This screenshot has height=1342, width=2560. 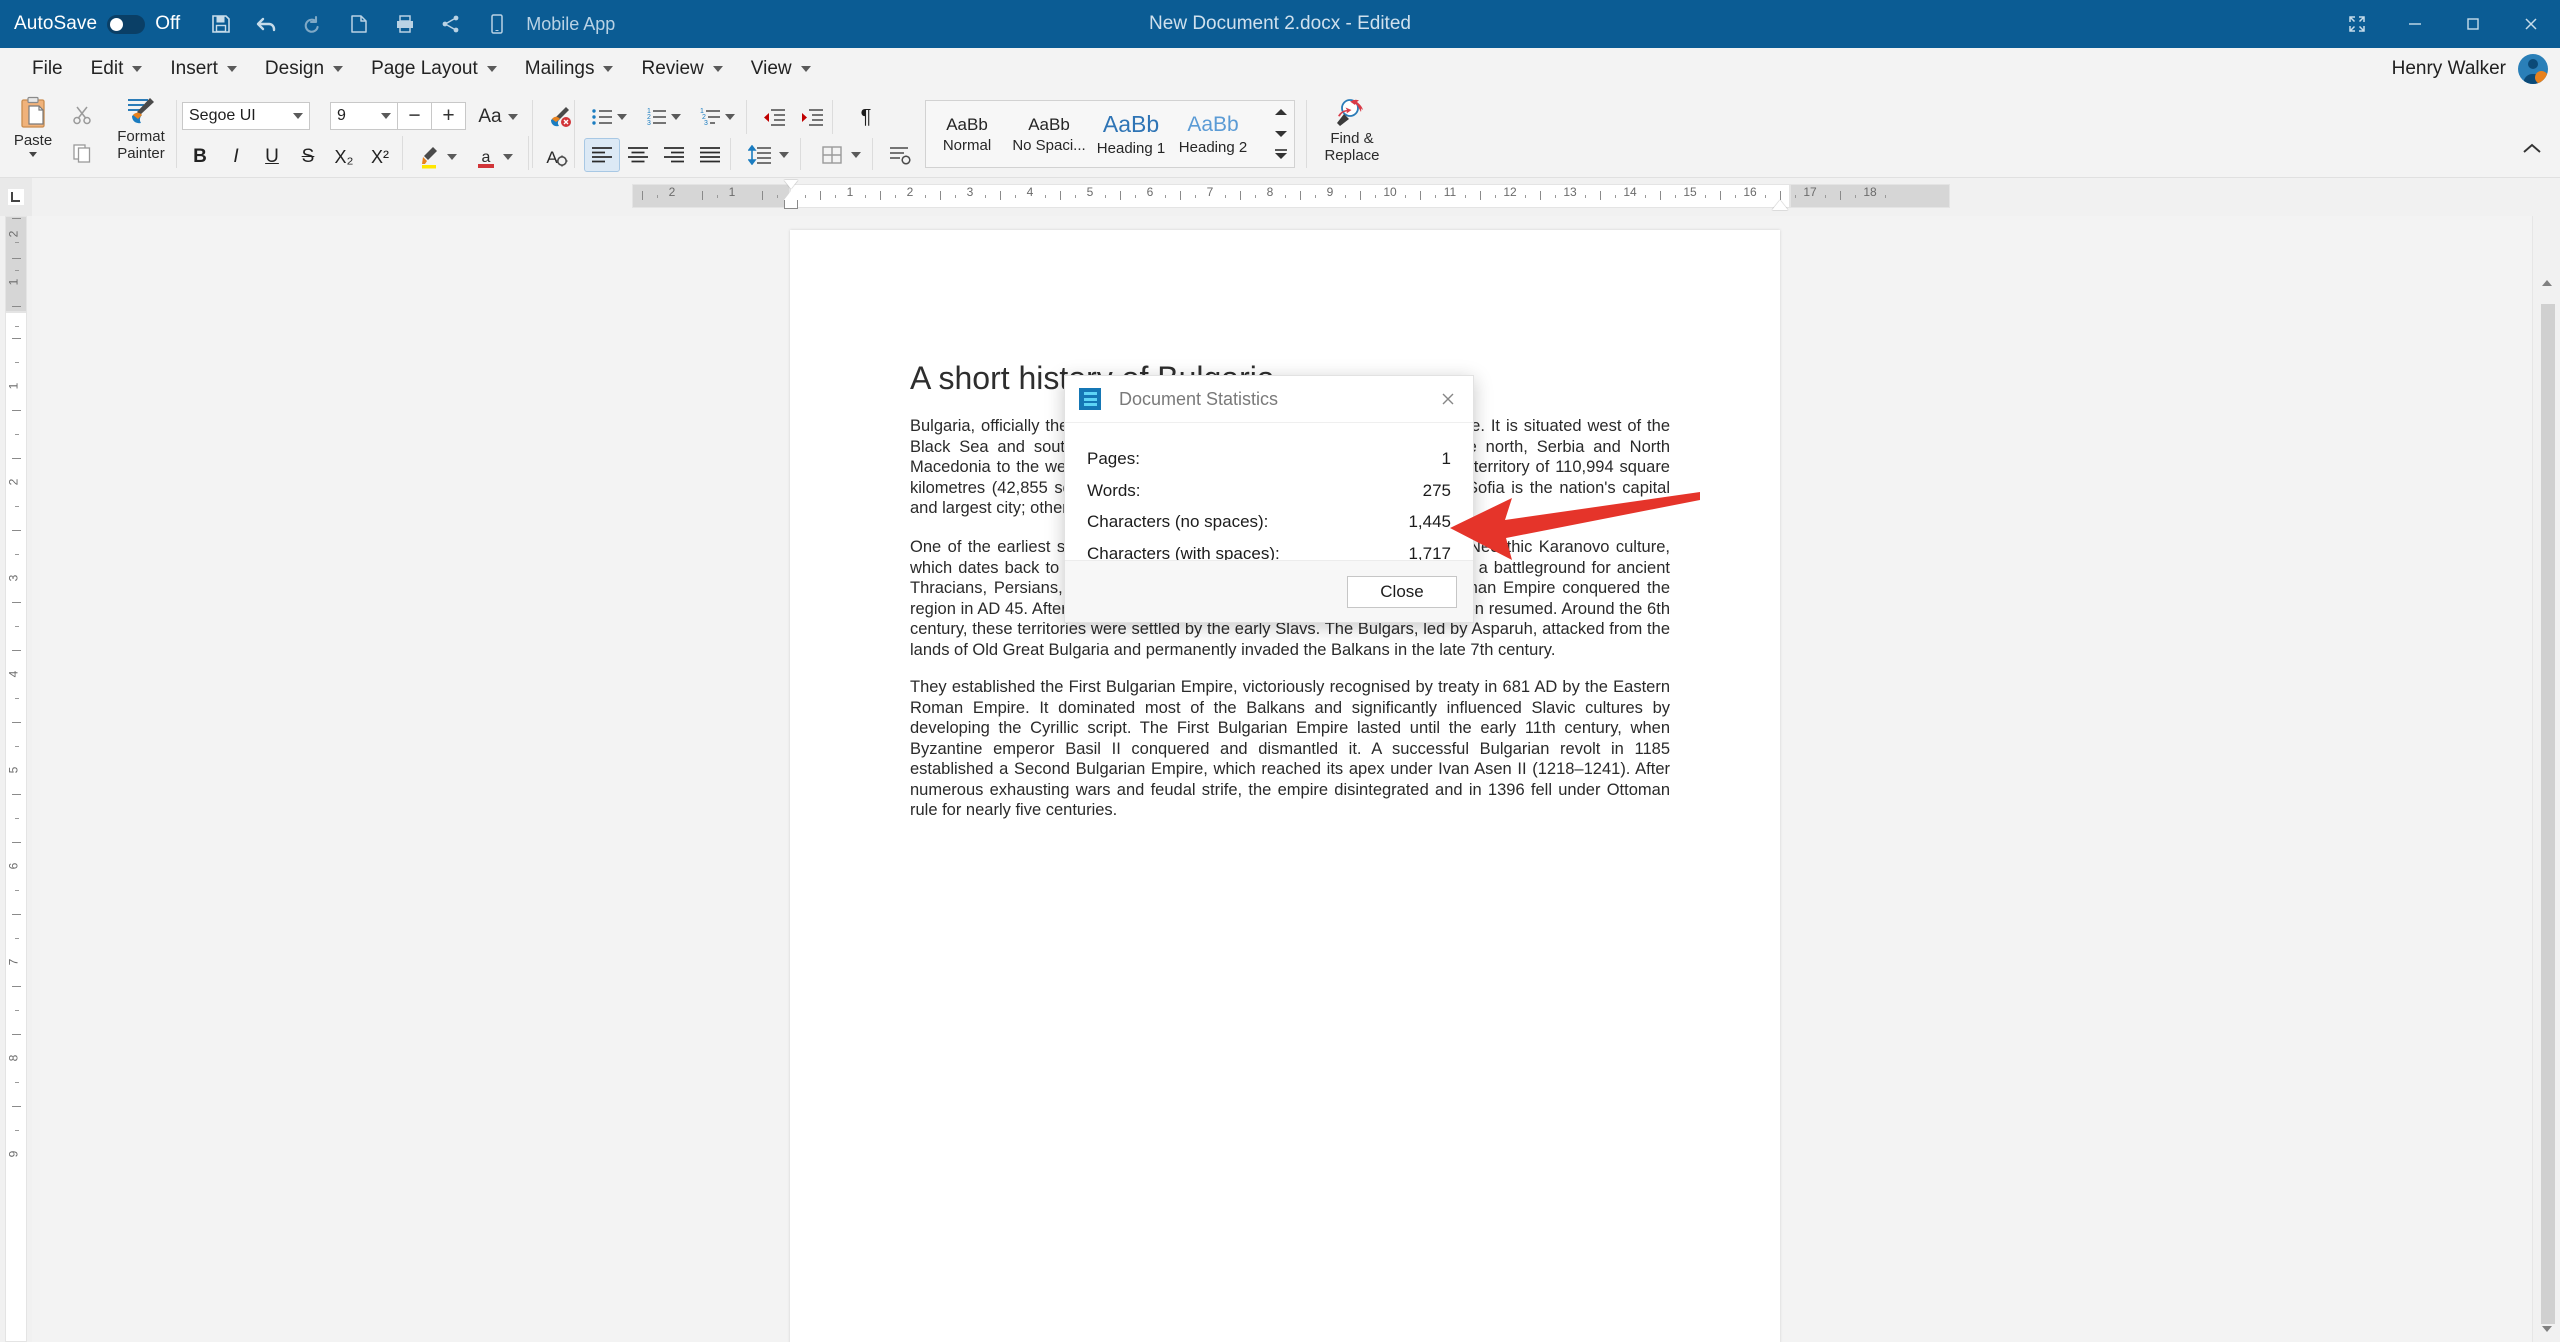 What do you see at coordinates (791, 200) in the screenshot?
I see `left-indent-marker` at bounding box center [791, 200].